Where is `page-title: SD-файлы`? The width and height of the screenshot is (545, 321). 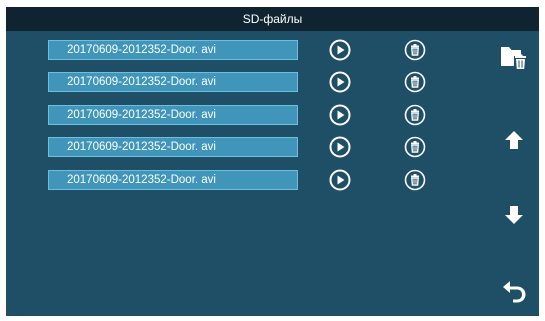 page-title: SD-файлы is located at coordinates (272, 19).